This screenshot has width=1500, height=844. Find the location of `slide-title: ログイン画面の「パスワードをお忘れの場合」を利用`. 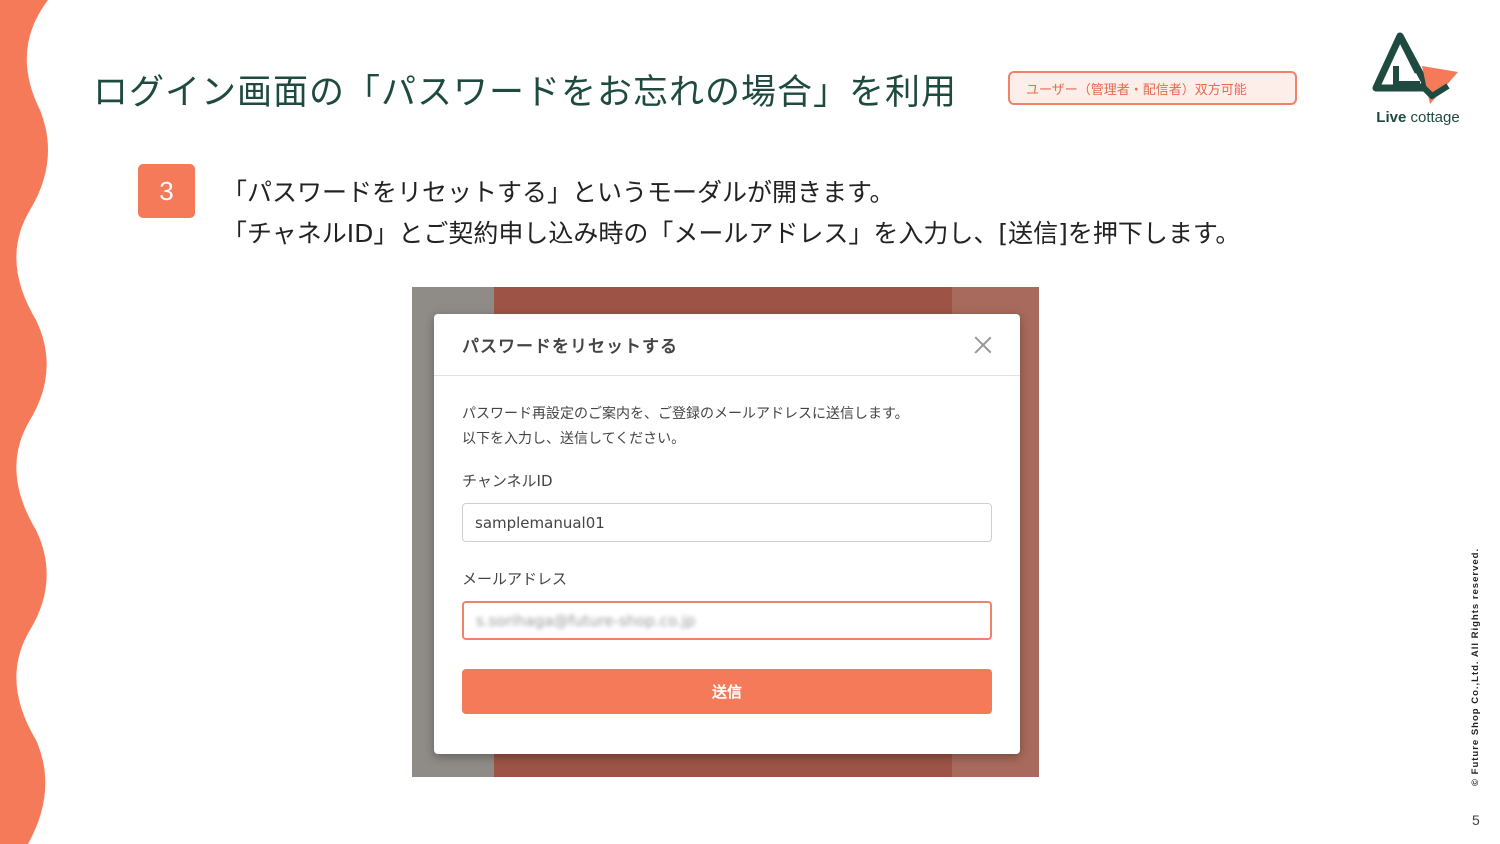

slide-title: ログイン画面の「パスワードをお忘れの場合」を利用 is located at coordinates (525, 93).